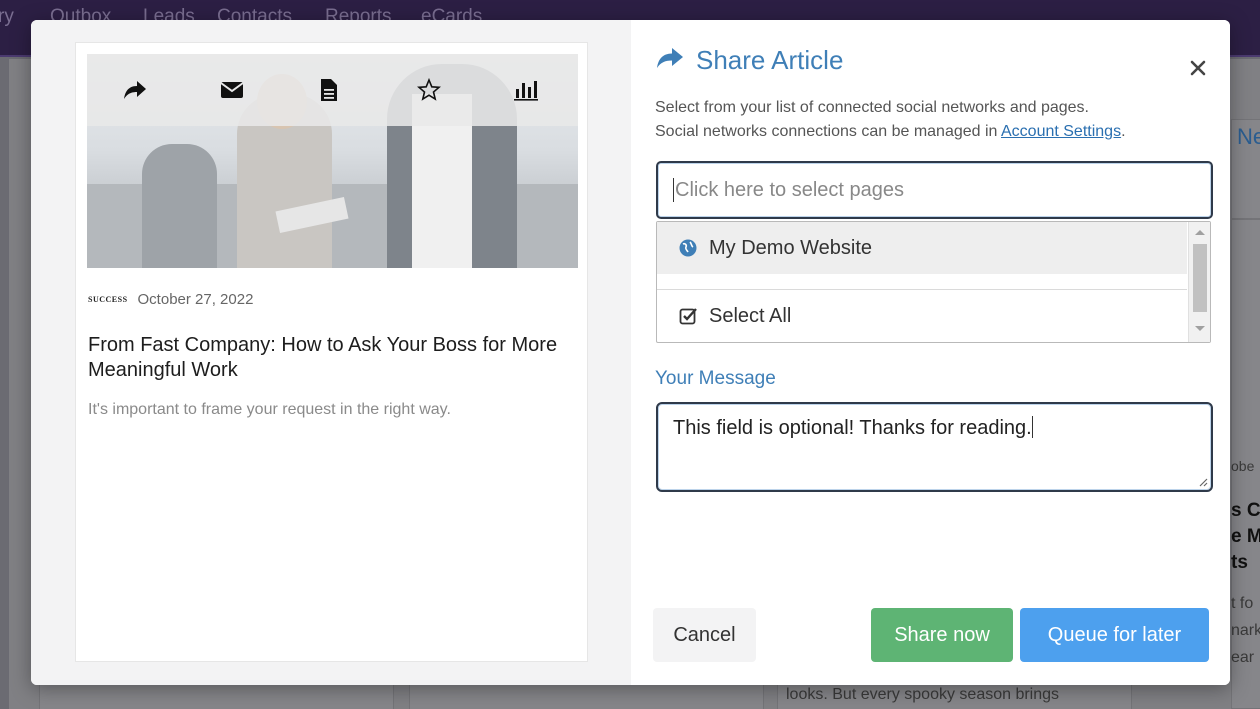 Image resolution: width=1260 pixels, height=709 pixels. I want to click on message-label: Your Message, so click(715, 378).